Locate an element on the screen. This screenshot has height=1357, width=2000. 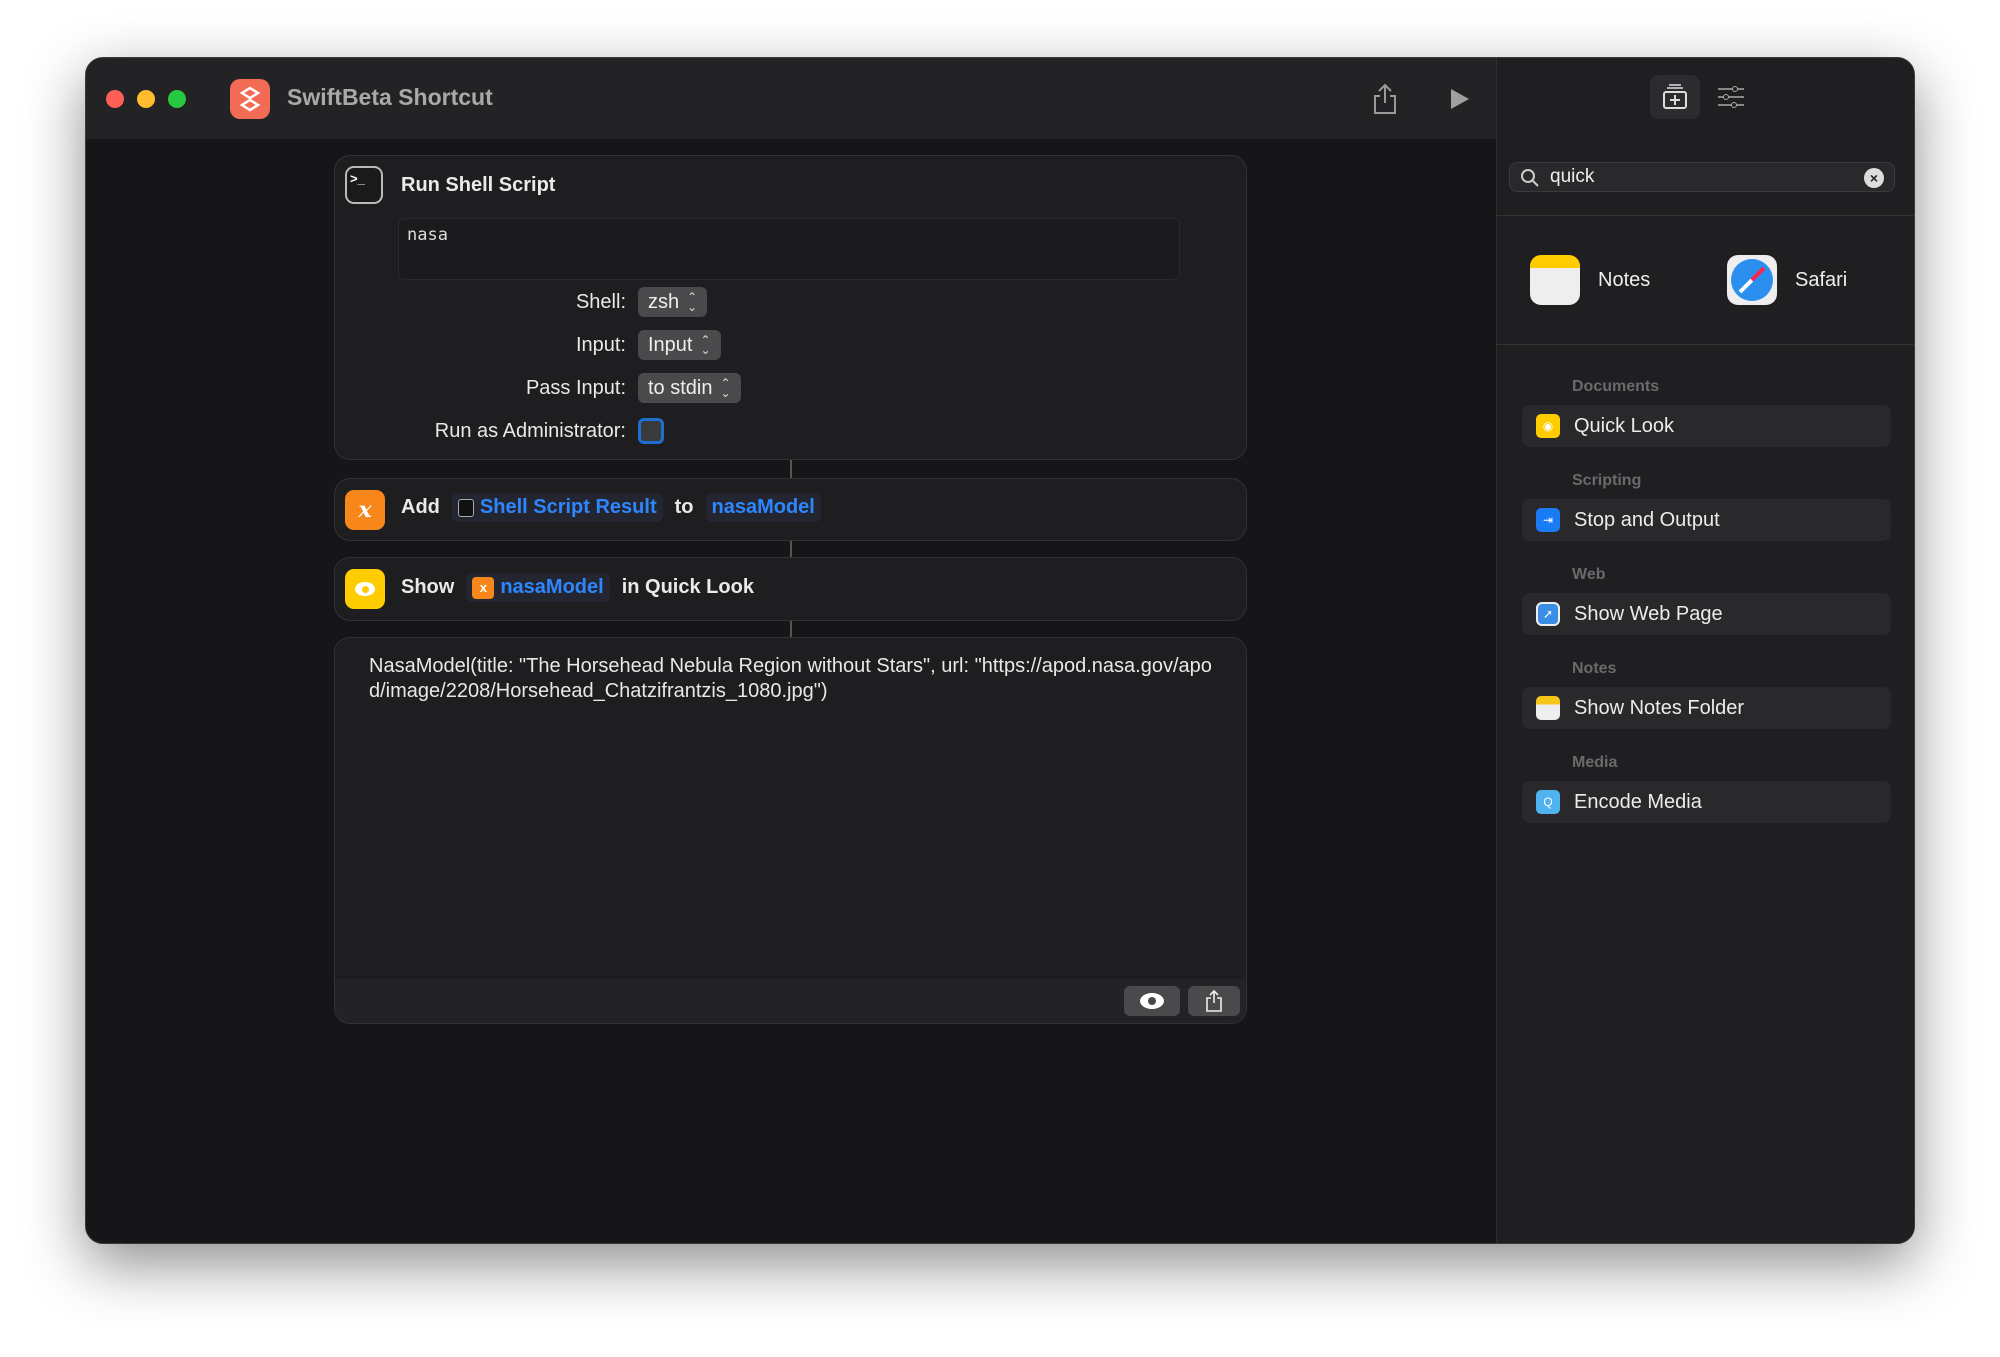
quick-look-button is located at coordinates (1152, 1001).